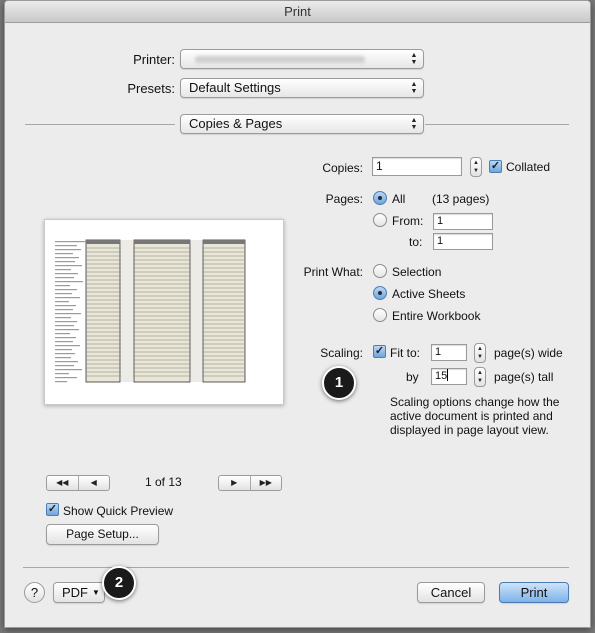 The height and width of the screenshot is (633, 595). Describe the element at coordinates (441, 376) in the screenshot. I see `fit-tall-value: 15` at that location.